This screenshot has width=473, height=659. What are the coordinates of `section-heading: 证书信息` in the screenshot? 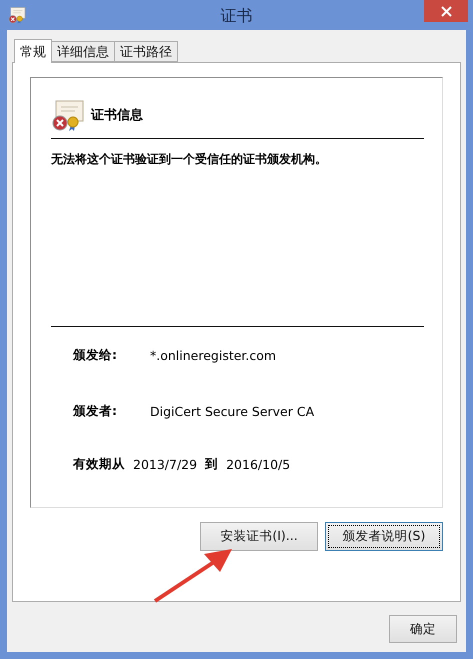 It's located at (117, 115).